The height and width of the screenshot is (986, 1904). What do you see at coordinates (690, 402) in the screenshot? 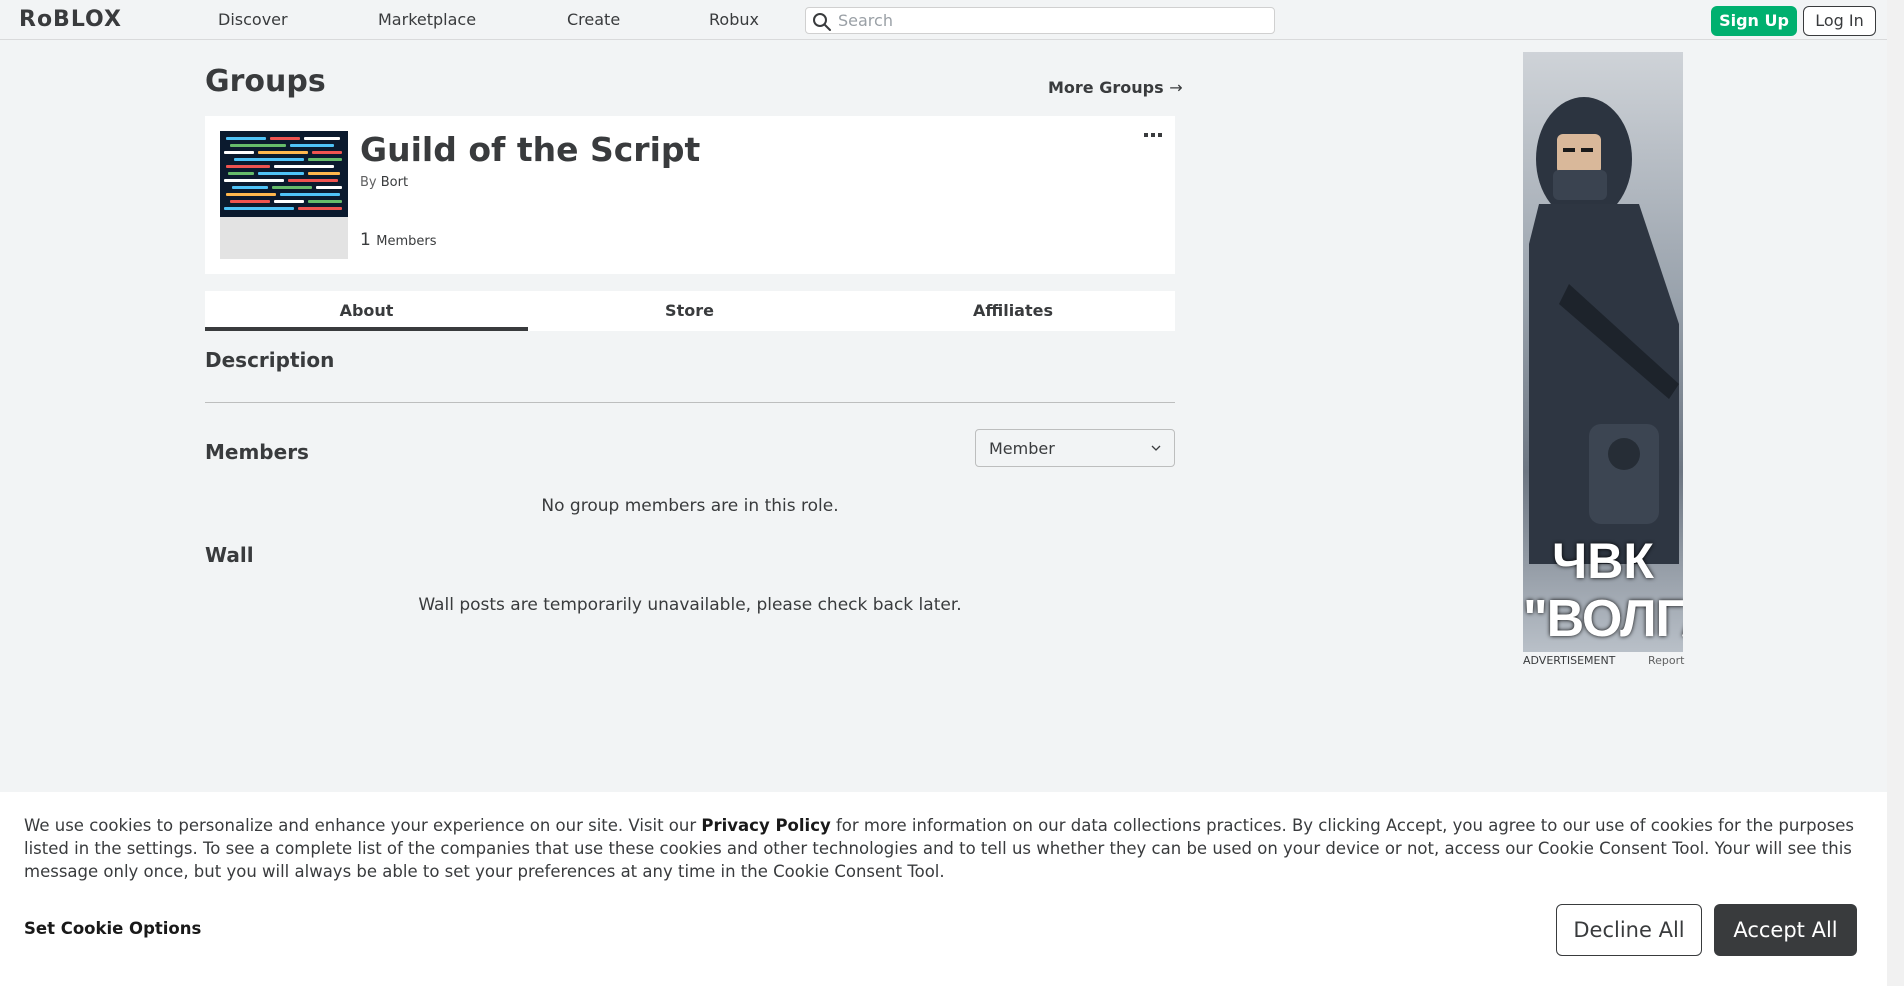
I see `section-divider` at bounding box center [690, 402].